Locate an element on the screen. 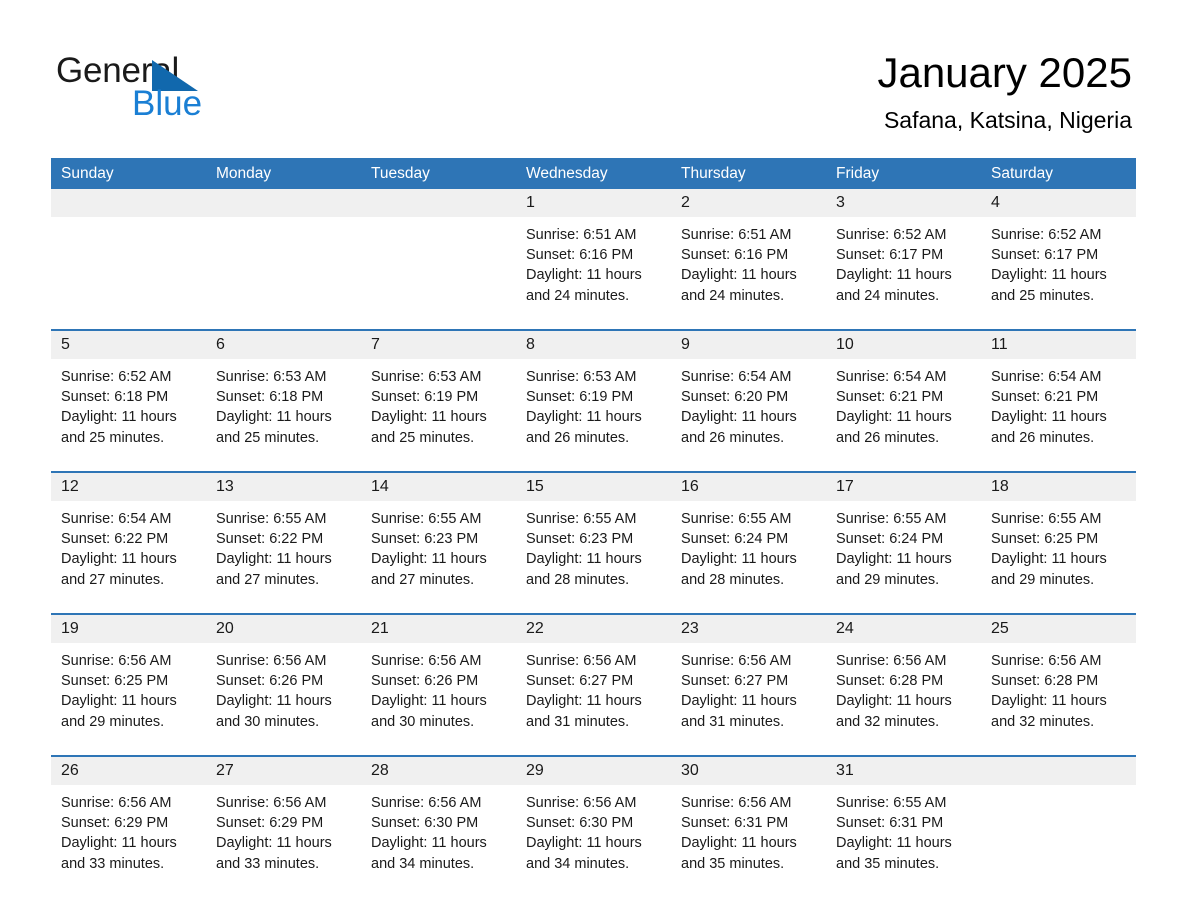 The height and width of the screenshot is (918, 1188). day-daylight-line2-text: and 25 minutes. is located at coordinates (423, 437).